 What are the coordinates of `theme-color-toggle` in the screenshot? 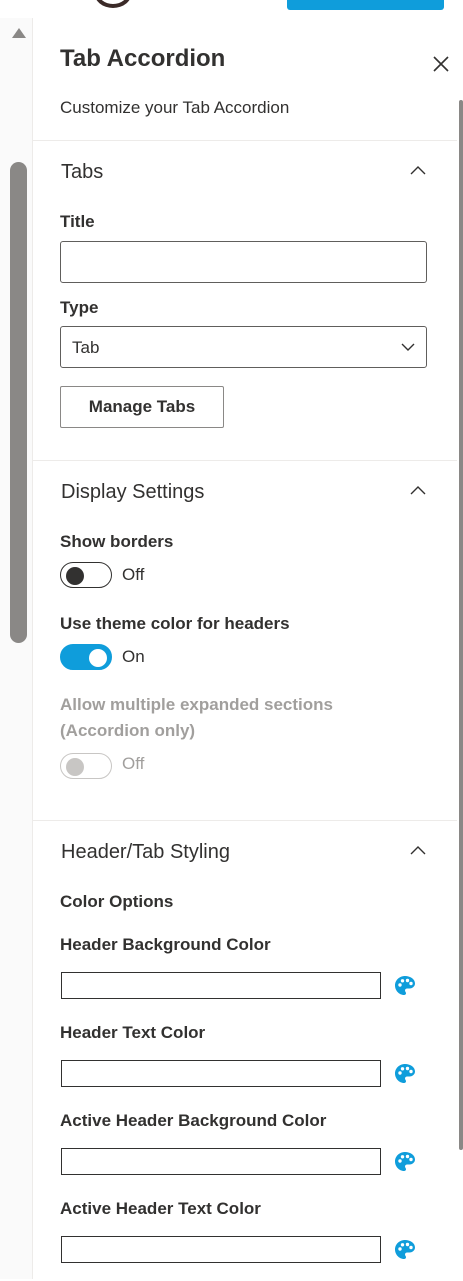 It's located at (86, 657).